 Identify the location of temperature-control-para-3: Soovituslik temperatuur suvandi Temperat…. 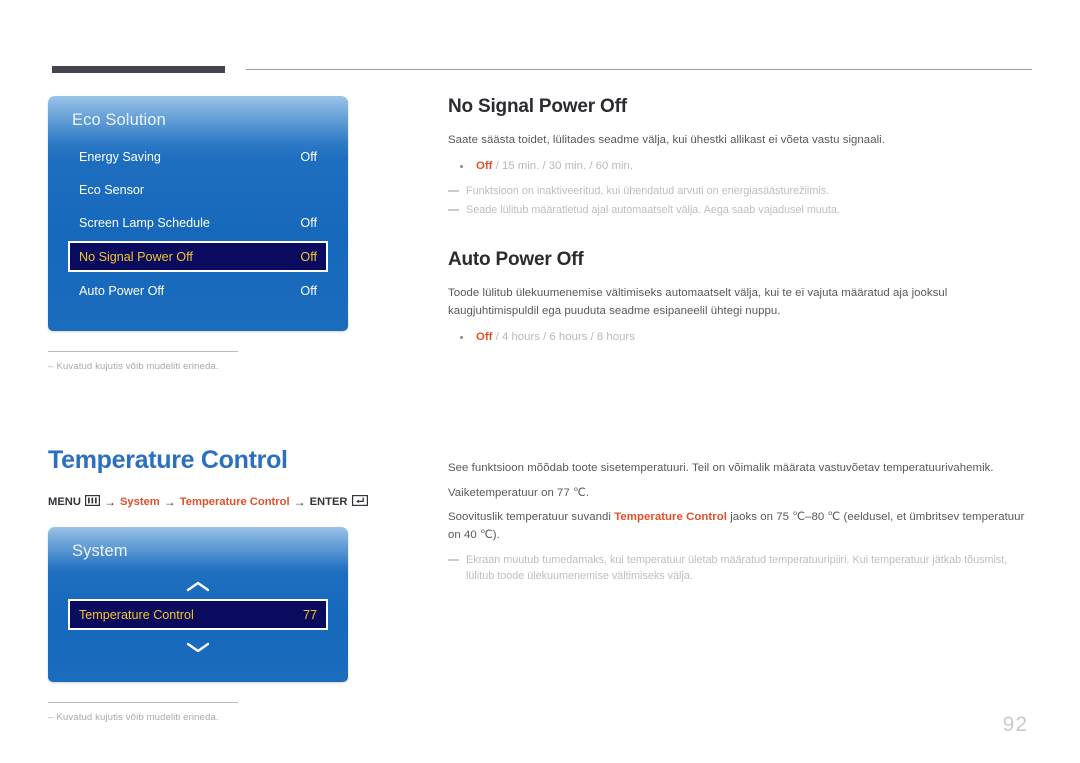
(738, 526).